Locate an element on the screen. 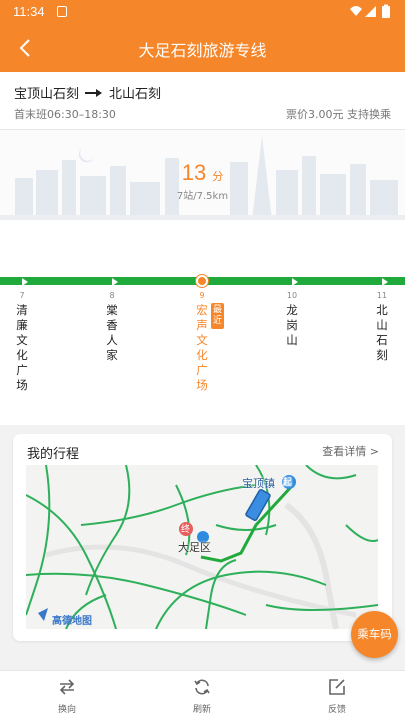 The height and width of the screenshot is (720, 405). bottom-toolbar: 换向 刷新 反馈 is located at coordinates (202, 695).